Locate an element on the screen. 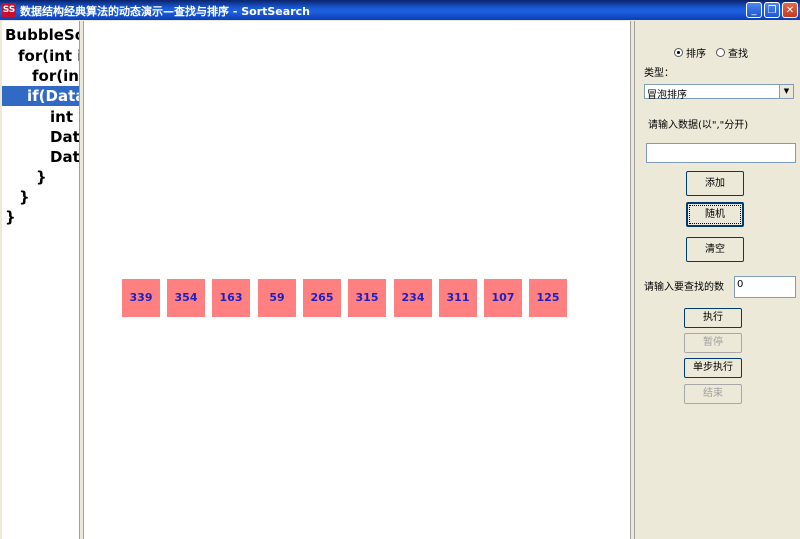  data-input is located at coordinates (721, 153).